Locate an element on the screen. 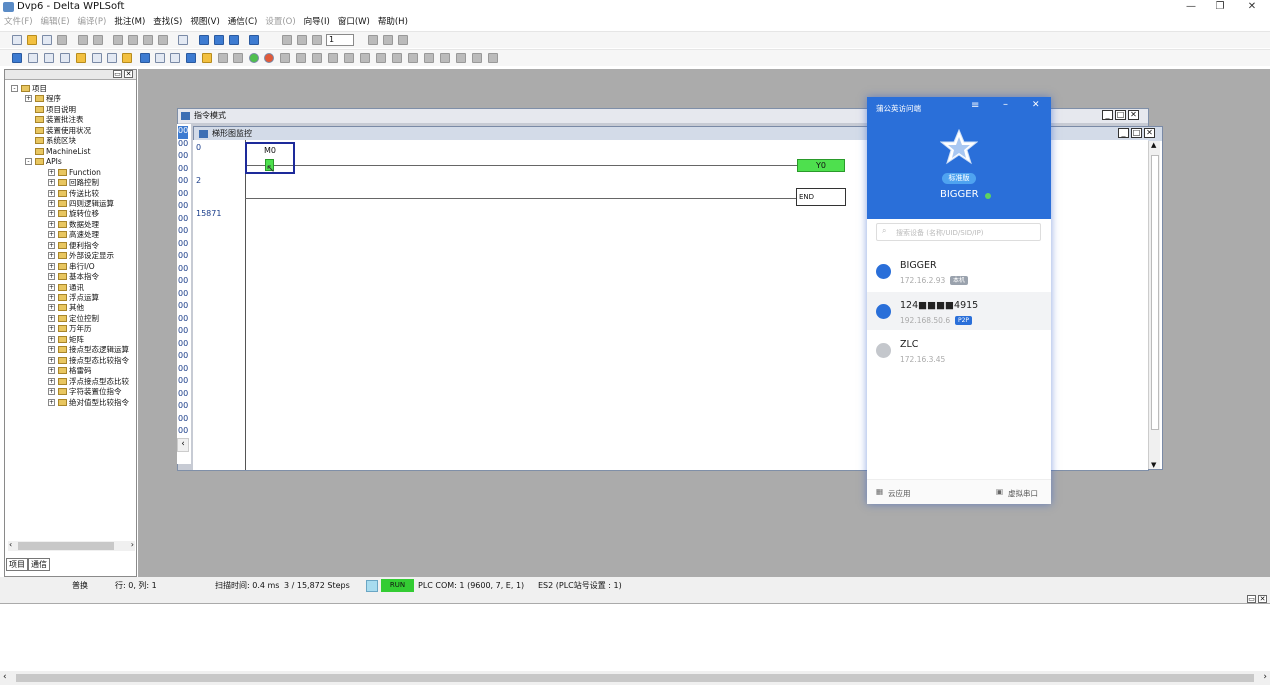 This screenshot has width=1270, height=685. pane-close-icon: ✕ is located at coordinates (1262, 599).